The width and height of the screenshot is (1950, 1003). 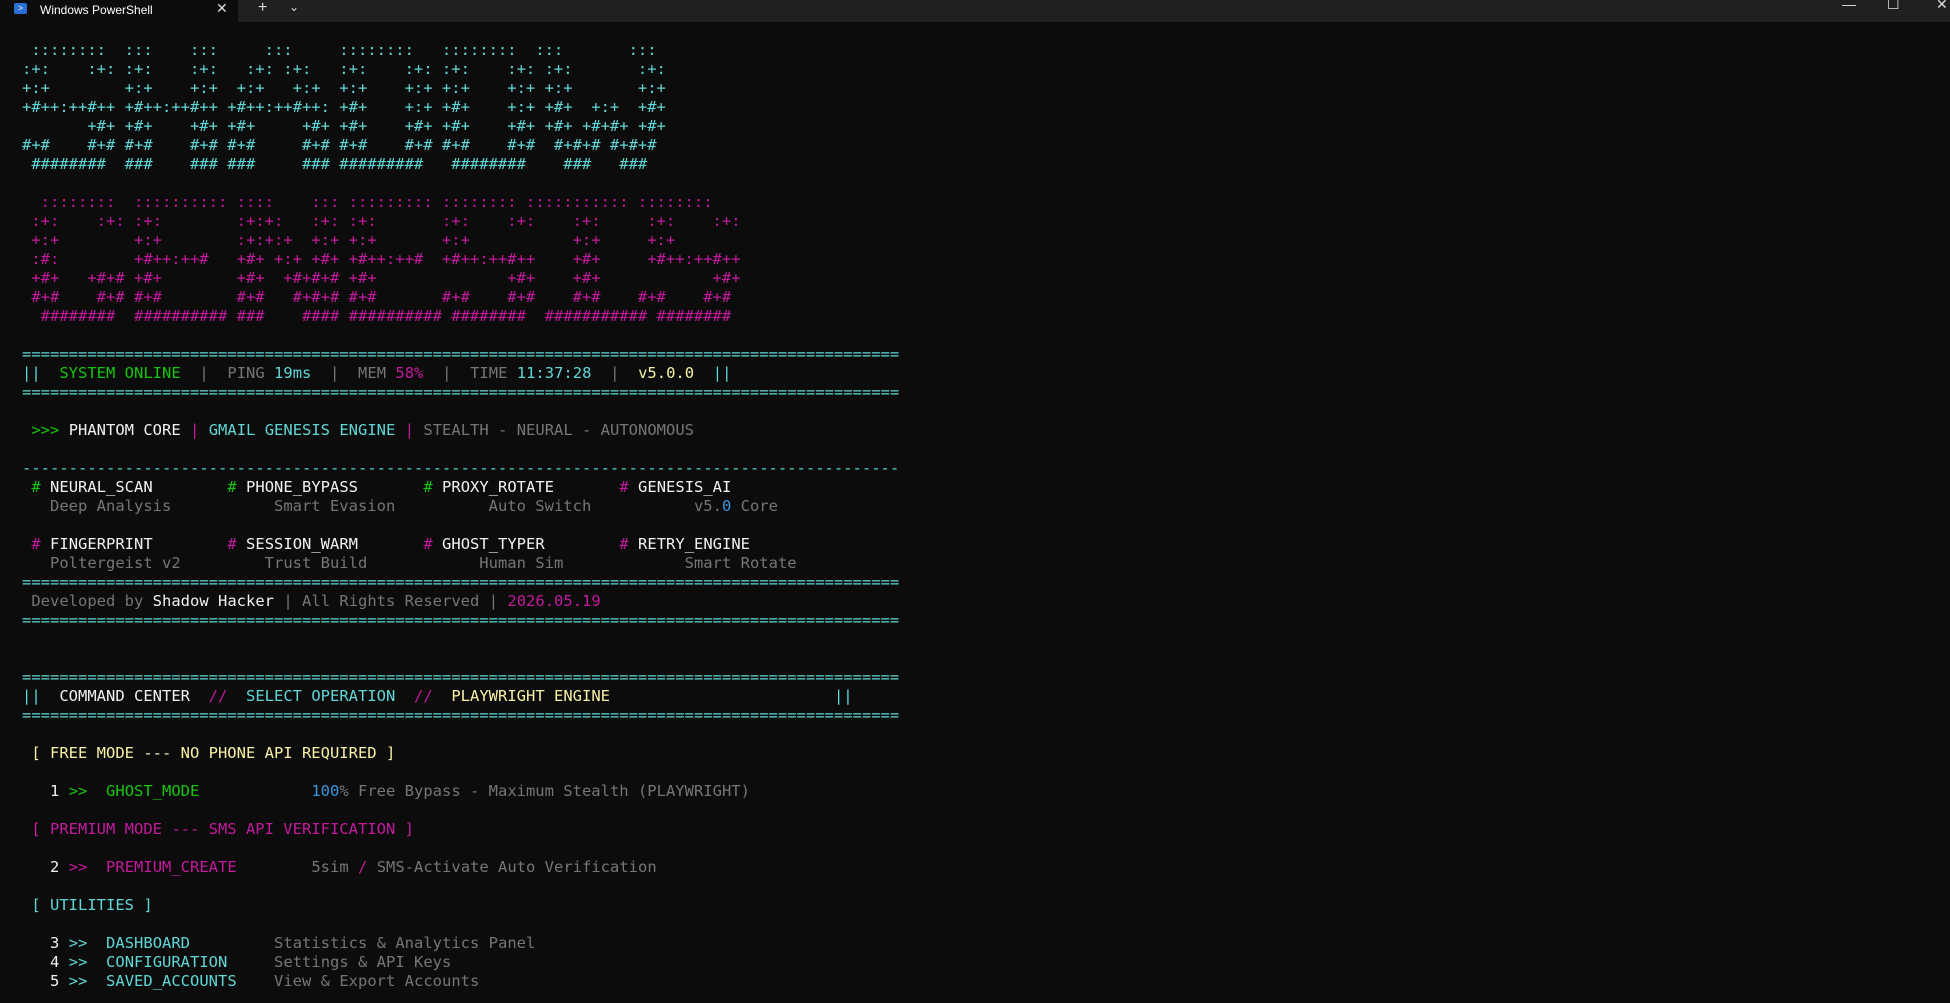 I want to click on tab-windows-powershell: > Windows PowerShell ✕, so click(x=119, y=11).